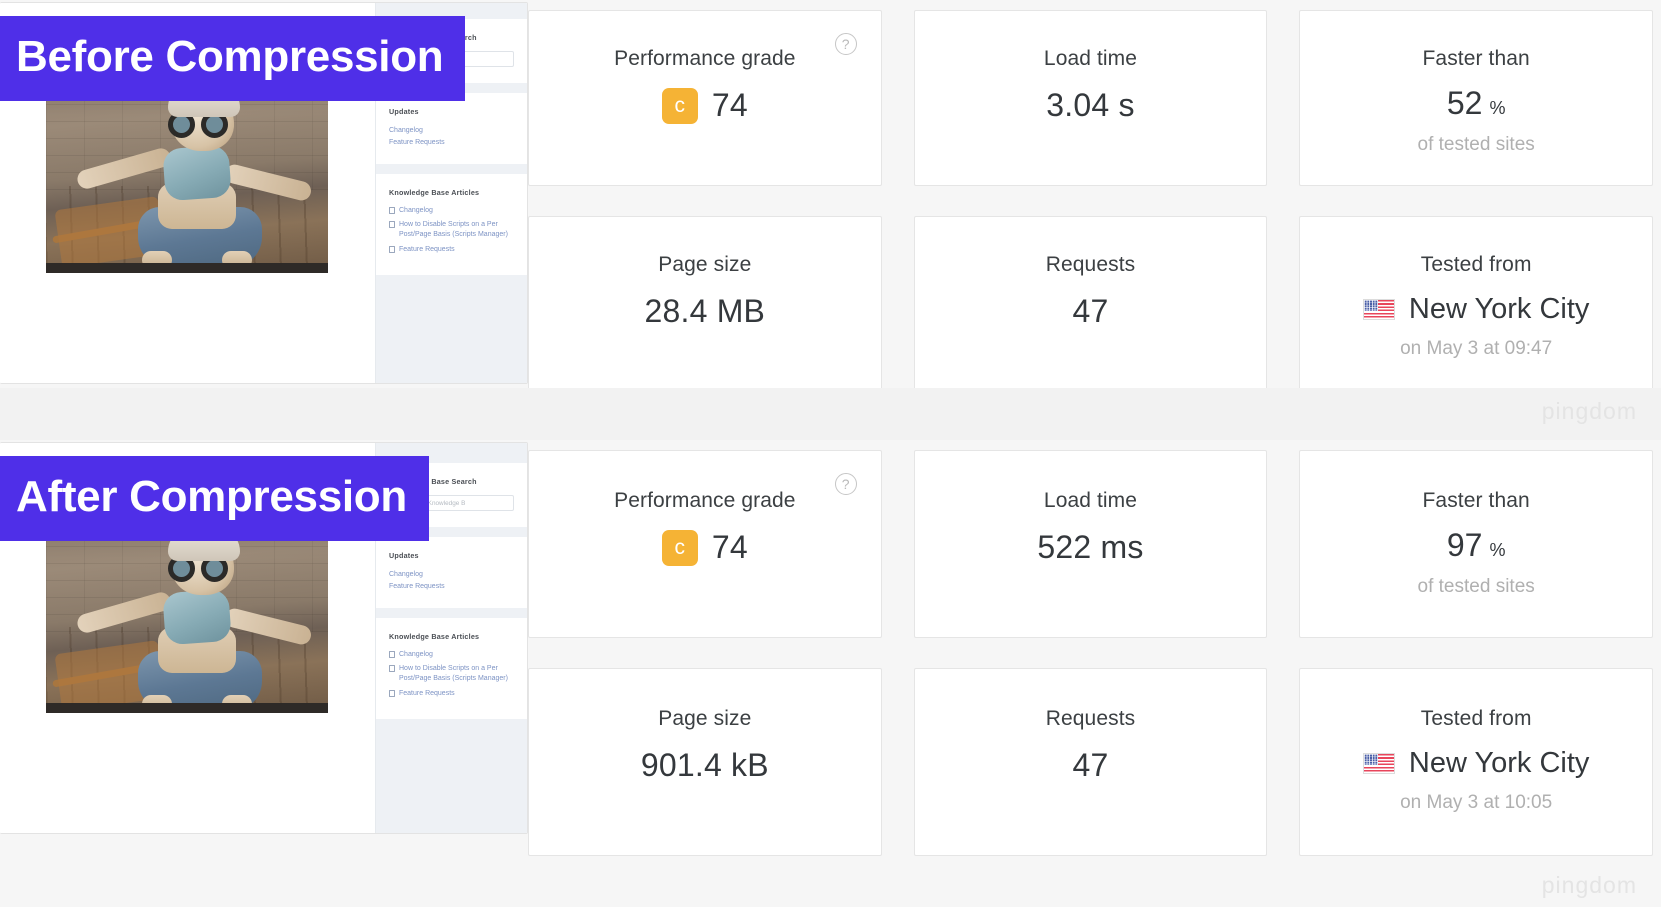  I want to click on banner-before-compression: Before Compression, so click(233, 58).